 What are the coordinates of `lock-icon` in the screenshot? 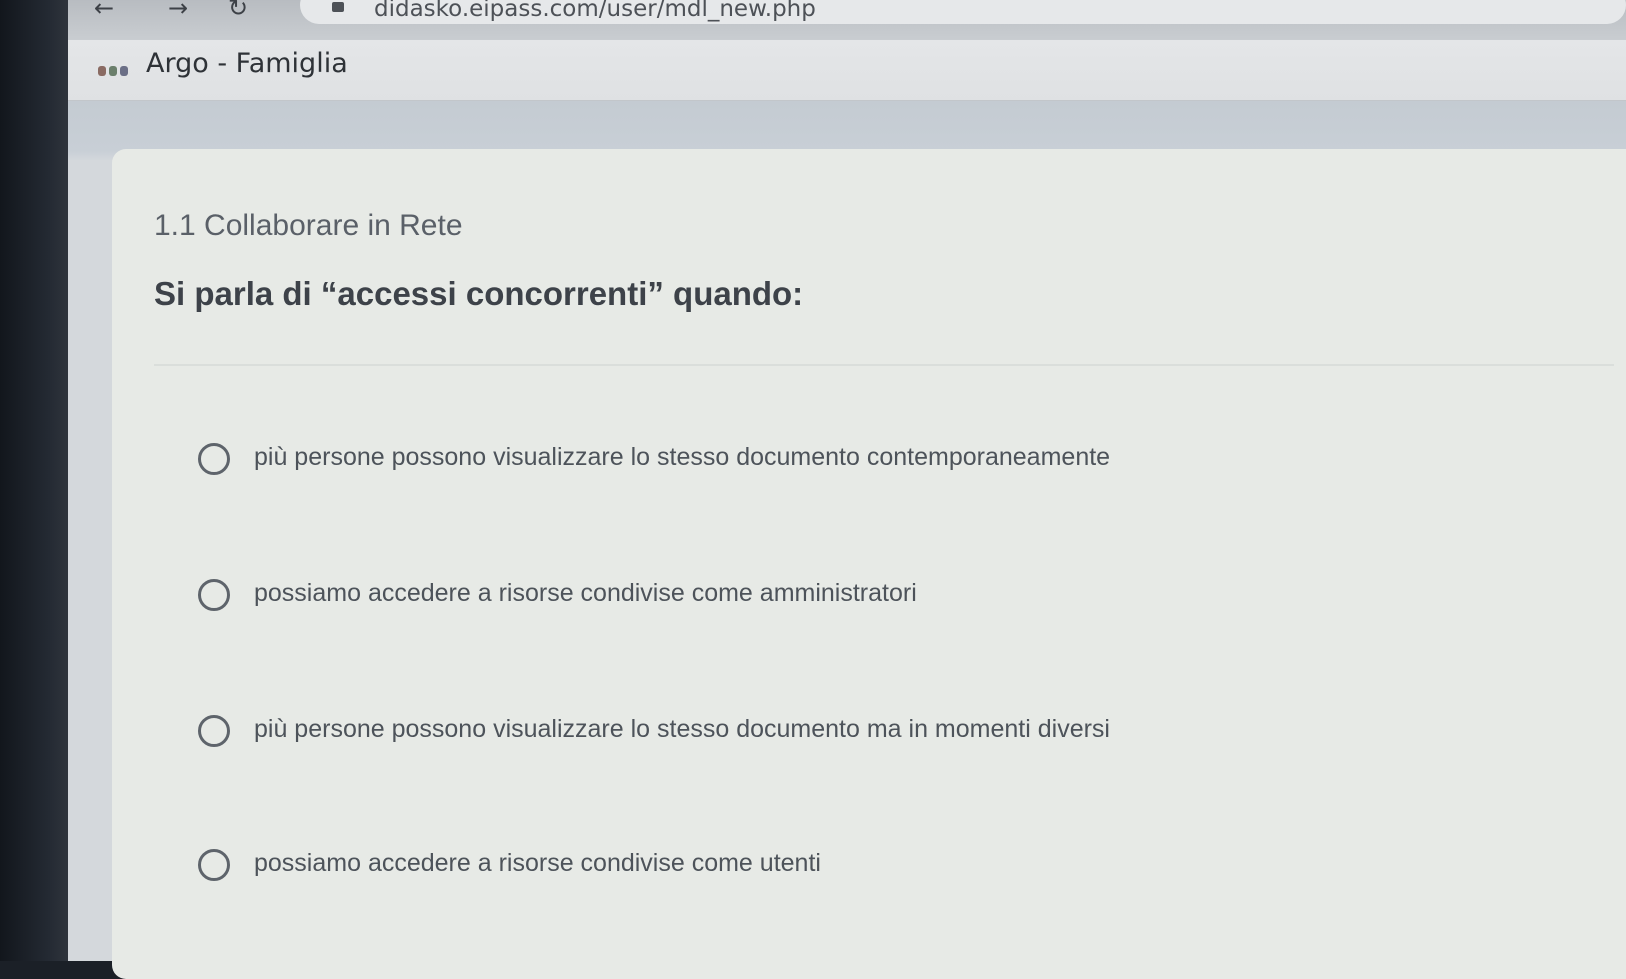 It's located at (338, 7).